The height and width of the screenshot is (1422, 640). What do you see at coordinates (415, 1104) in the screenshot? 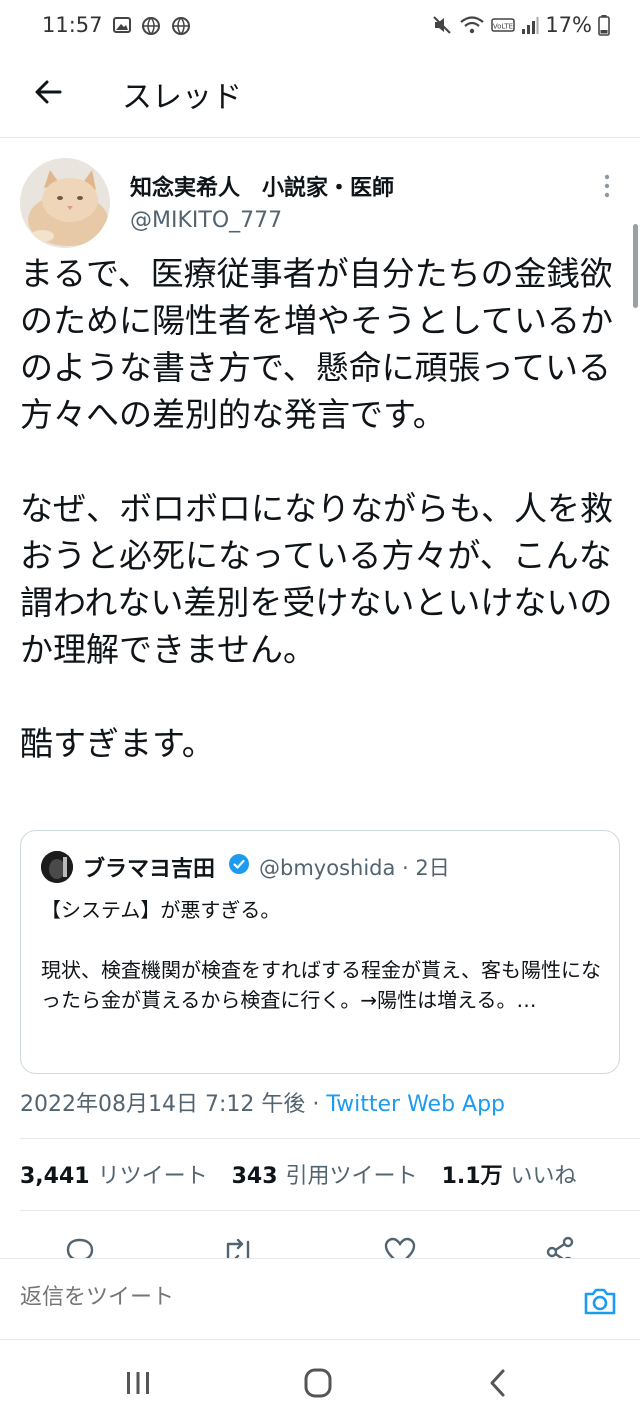
I see `source-link: Twitter Web App` at bounding box center [415, 1104].